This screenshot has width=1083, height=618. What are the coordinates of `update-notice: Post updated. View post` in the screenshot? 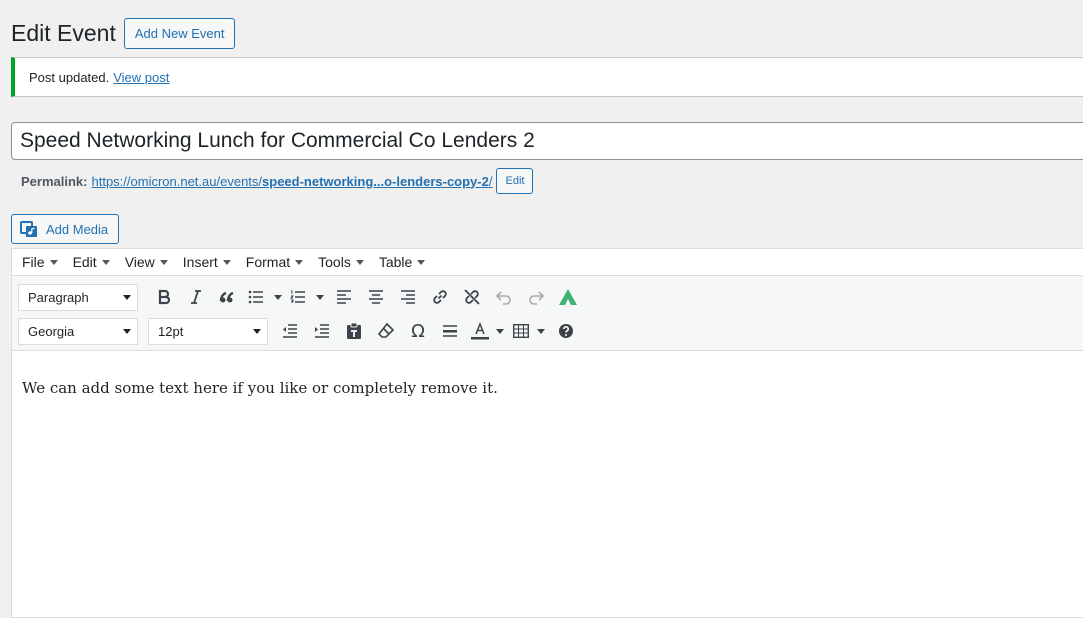 It's located at (547, 77).